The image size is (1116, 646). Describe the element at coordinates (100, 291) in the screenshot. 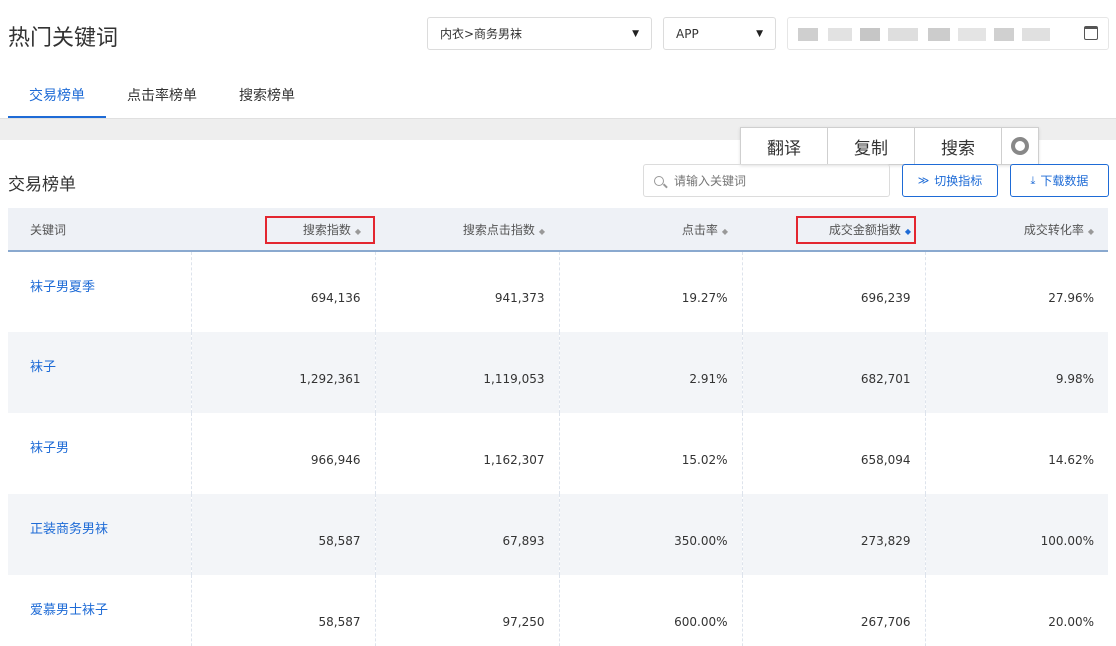

I see `keyword-link: 袜子男夏季` at that location.